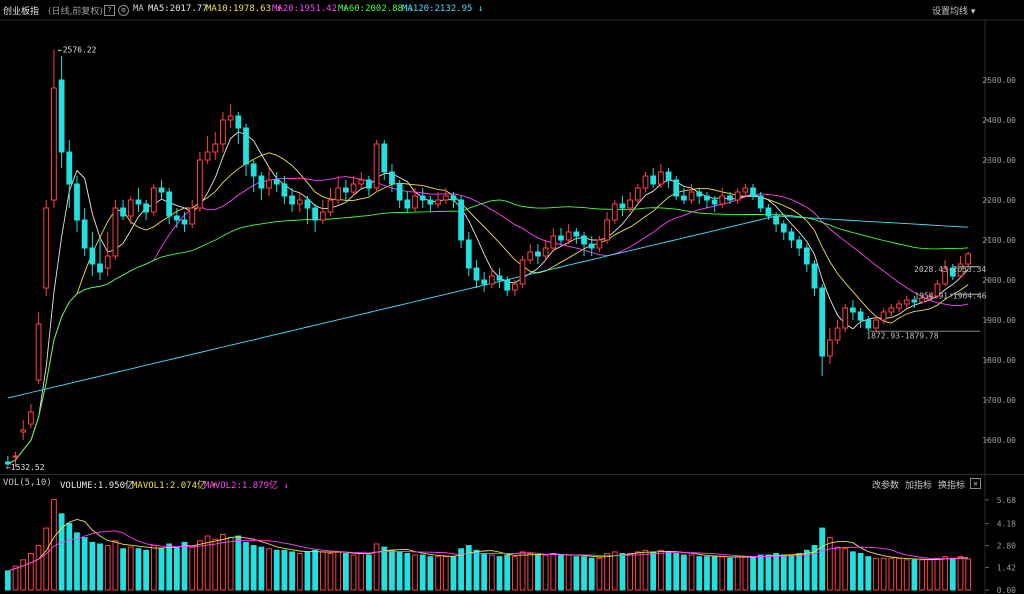 The height and width of the screenshot is (594, 1024). What do you see at coordinates (902, 335) in the screenshot?
I see `mid-low-annotation: 1872.93-1879.78` at bounding box center [902, 335].